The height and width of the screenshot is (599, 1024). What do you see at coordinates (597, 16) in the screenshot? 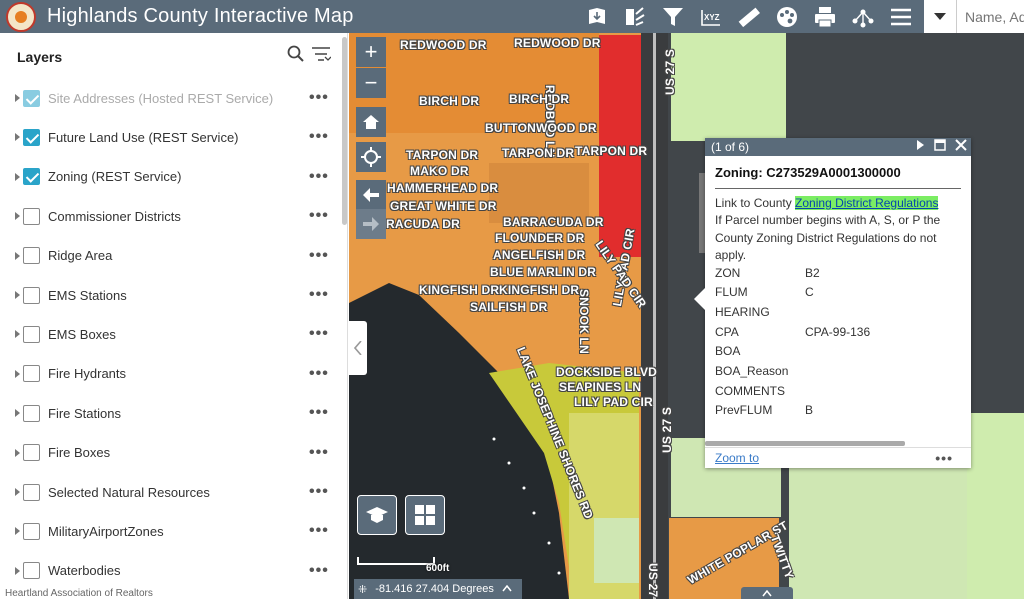
I see `print-basemap-icon` at bounding box center [597, 16].